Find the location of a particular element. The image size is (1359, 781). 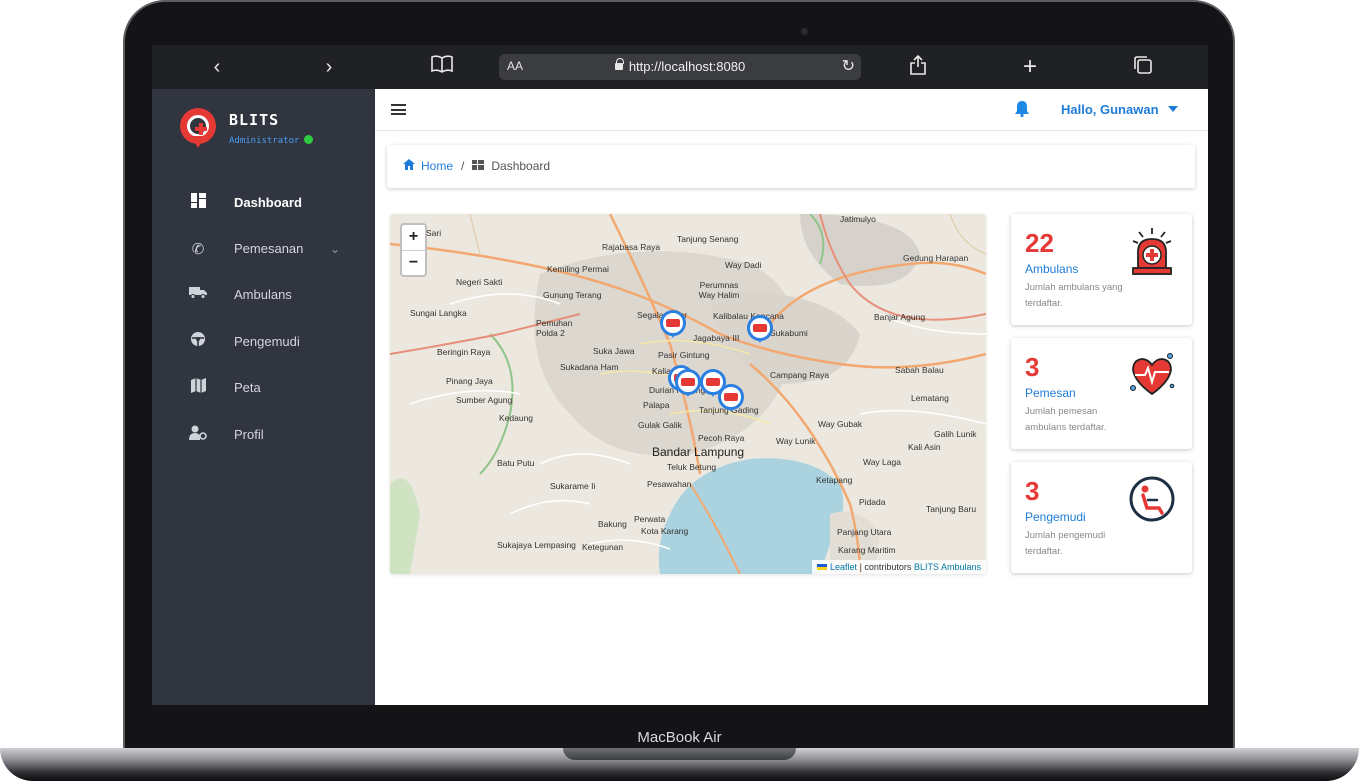

map-label: Kemiling Permai is located at coordinates (578, 269).